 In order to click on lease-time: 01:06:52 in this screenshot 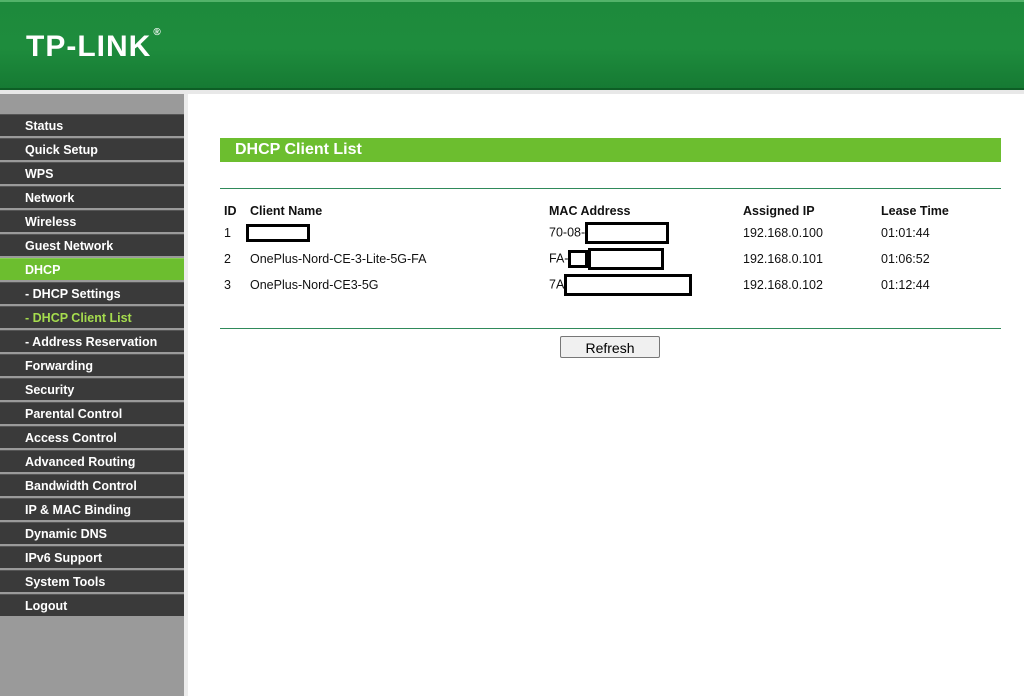, I will do `click(905, 259)`.